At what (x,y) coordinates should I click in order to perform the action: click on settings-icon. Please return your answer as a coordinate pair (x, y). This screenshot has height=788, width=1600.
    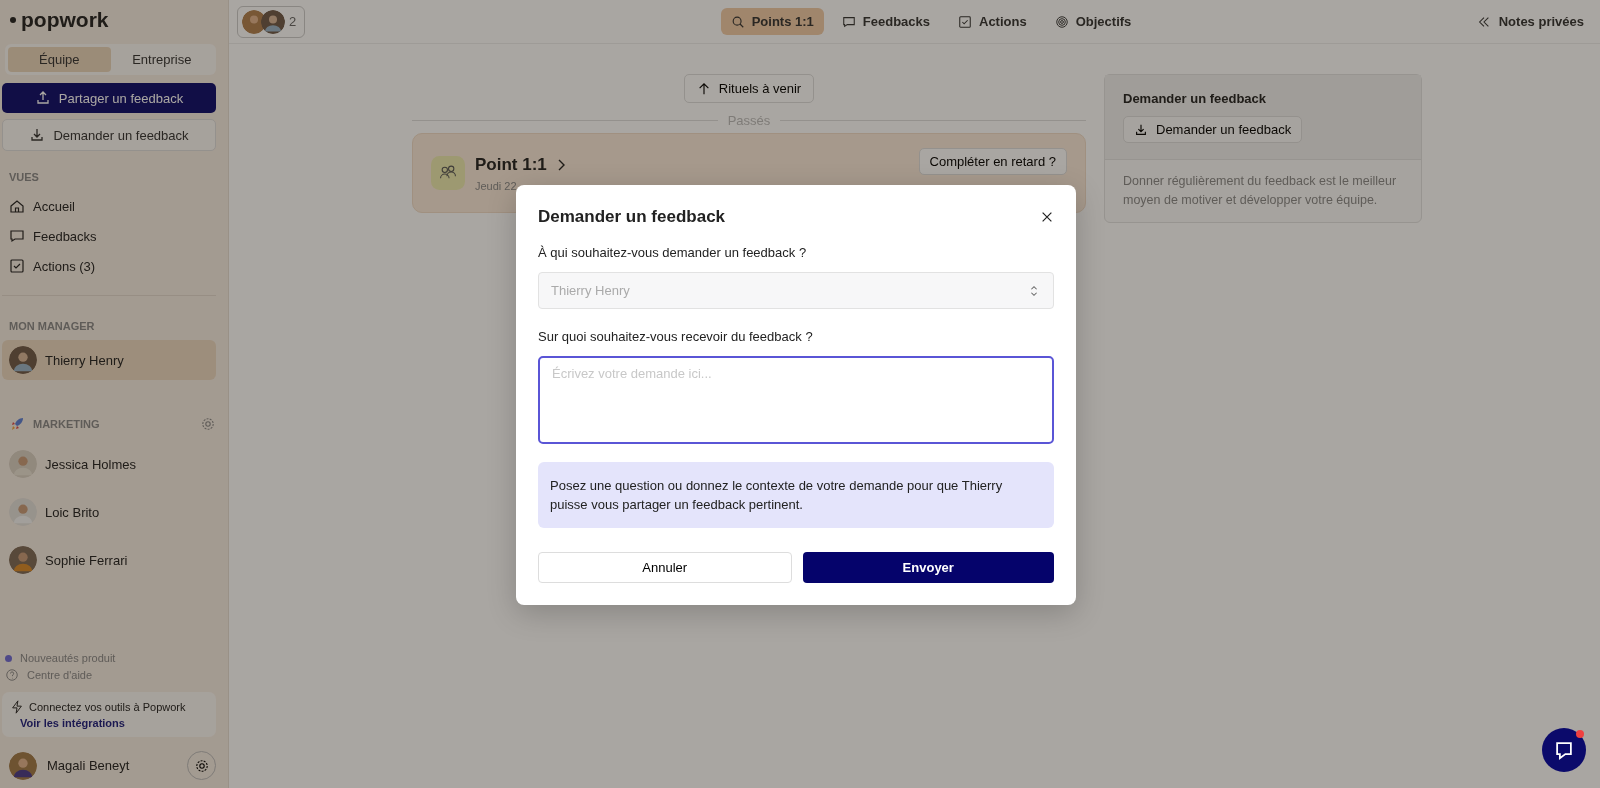
    Looking at the image, I should click on (201, 765).